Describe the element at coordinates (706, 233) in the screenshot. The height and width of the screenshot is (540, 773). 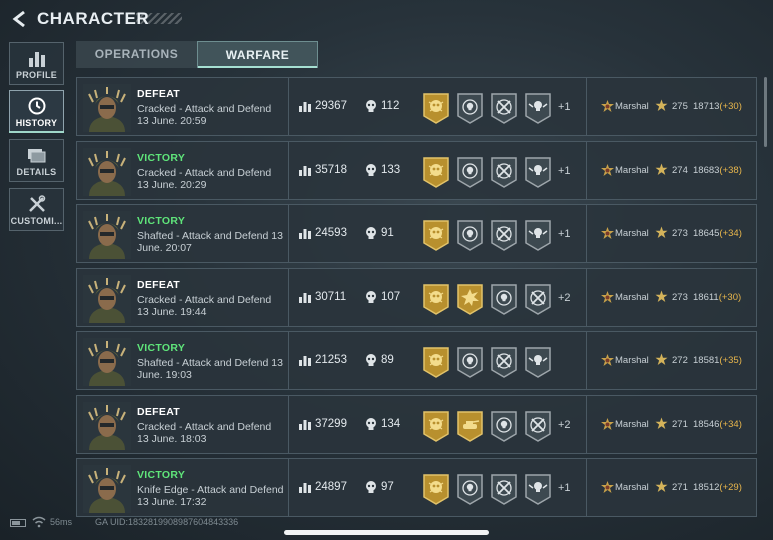
I see `xp-value: 18645` at that location.